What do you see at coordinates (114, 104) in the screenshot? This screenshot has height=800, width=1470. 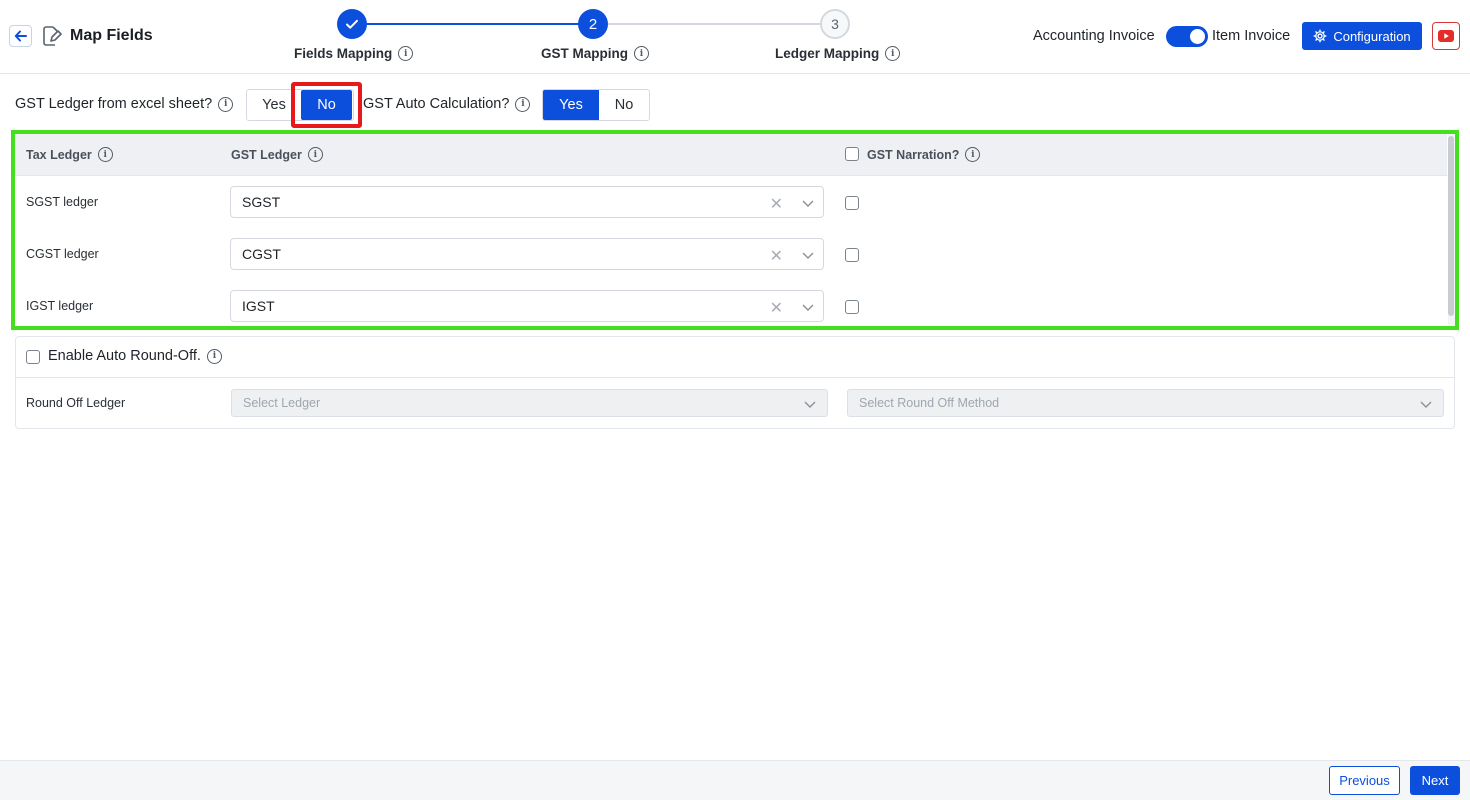 I see `gst-from-excel-label: GST Ledger from excel sheet?` at bounding box center [114, 104].